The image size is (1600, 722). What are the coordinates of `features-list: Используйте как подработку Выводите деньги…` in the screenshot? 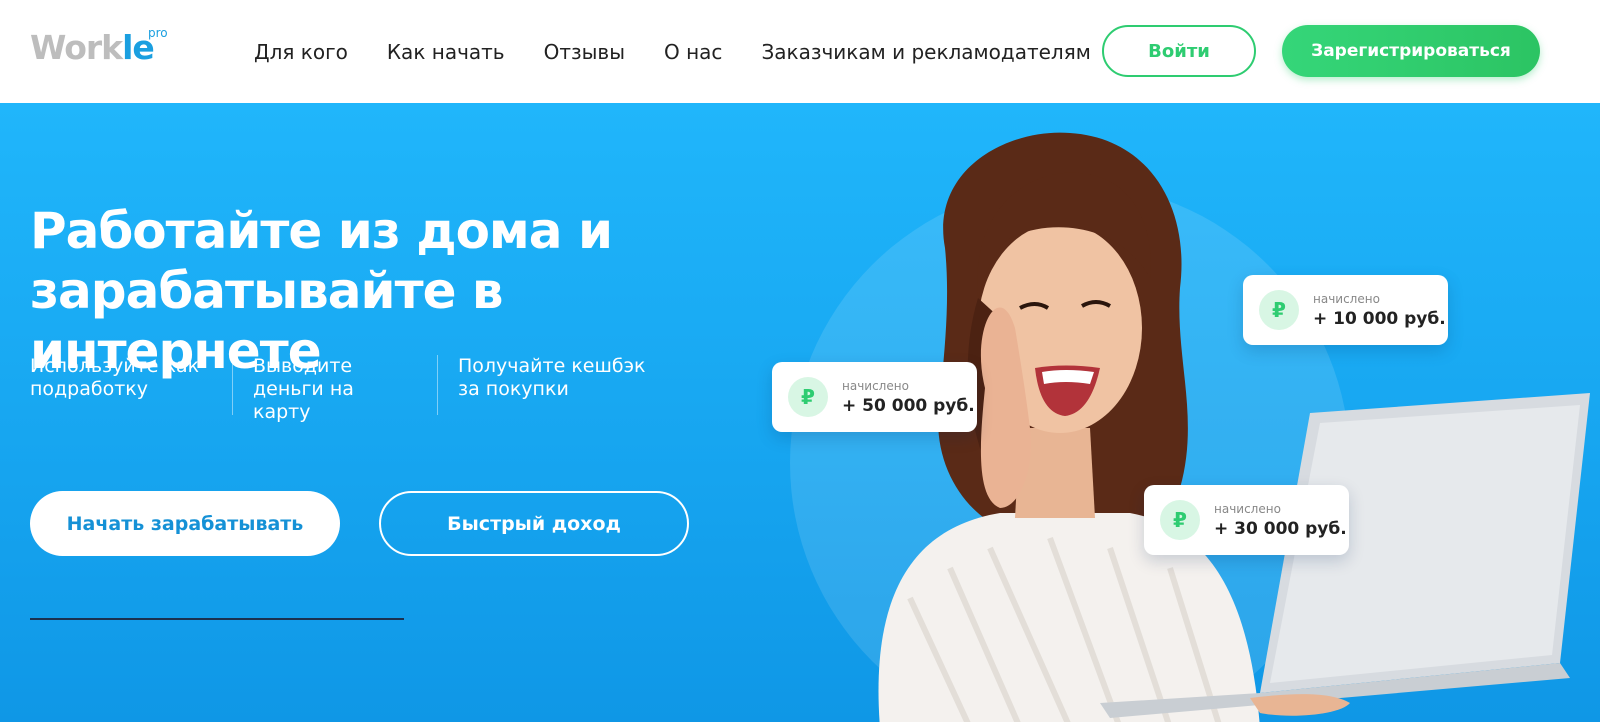 It's located at (353, 389).